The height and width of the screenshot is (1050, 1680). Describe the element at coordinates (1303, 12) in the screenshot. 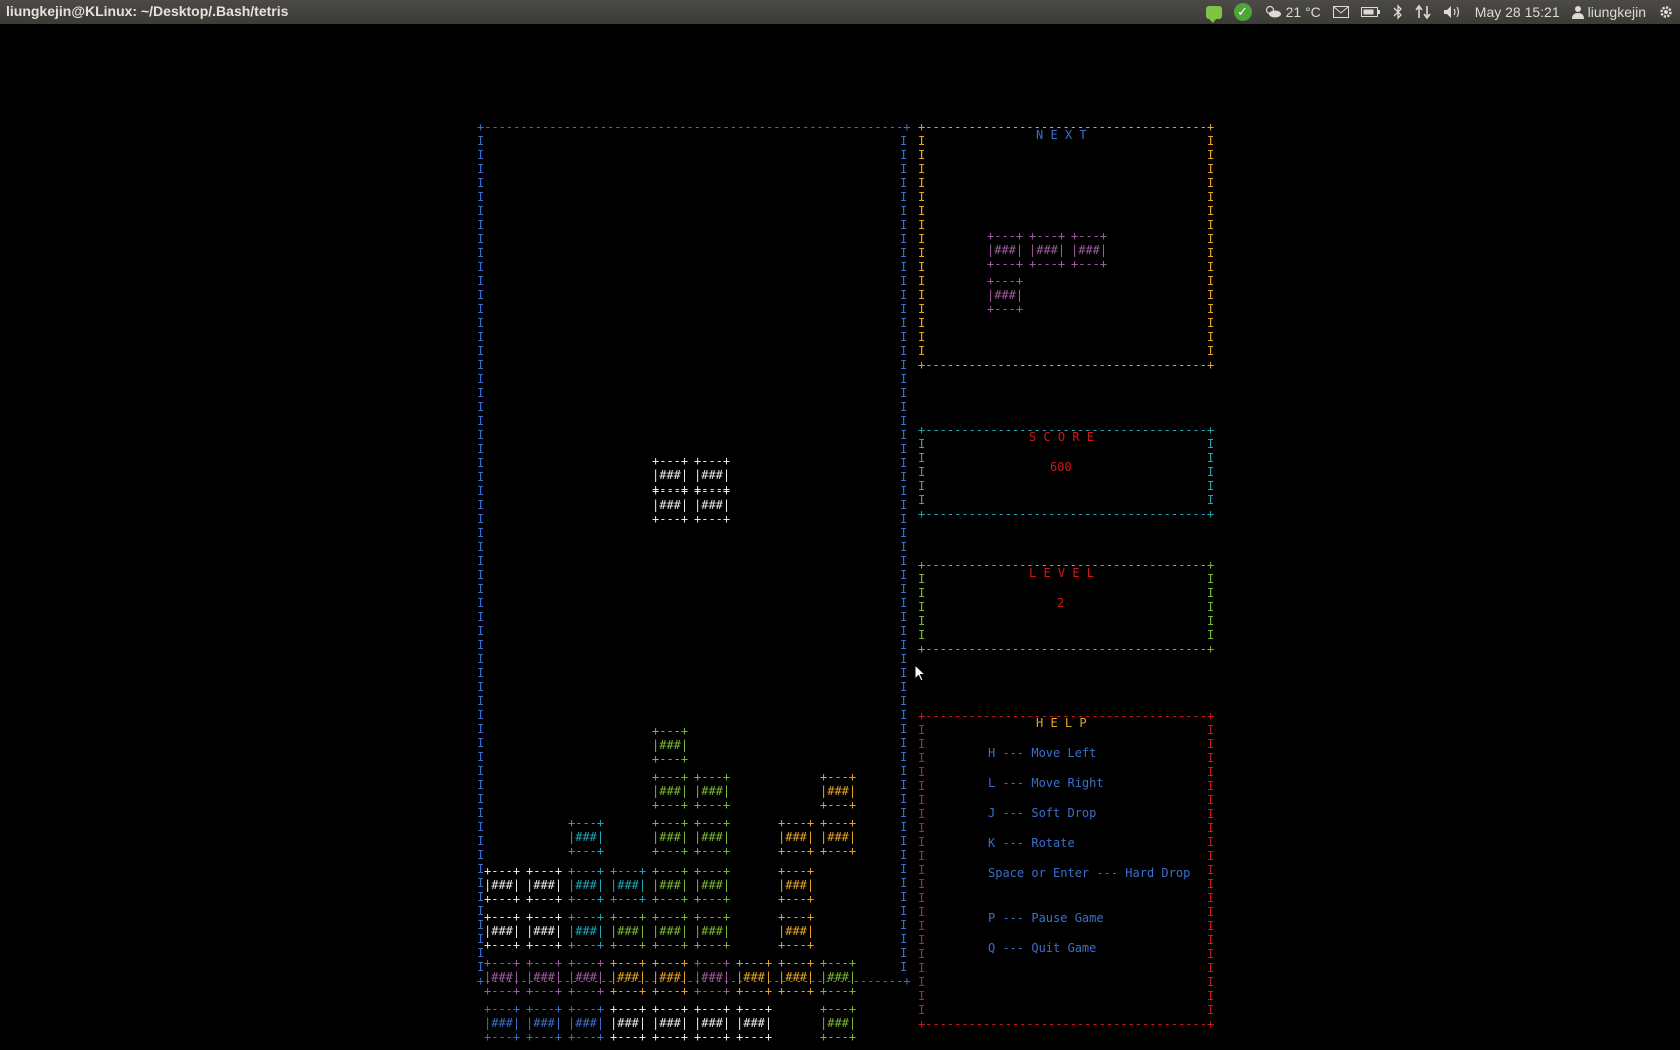

I see `weather-temp: 21 °C` at that location.